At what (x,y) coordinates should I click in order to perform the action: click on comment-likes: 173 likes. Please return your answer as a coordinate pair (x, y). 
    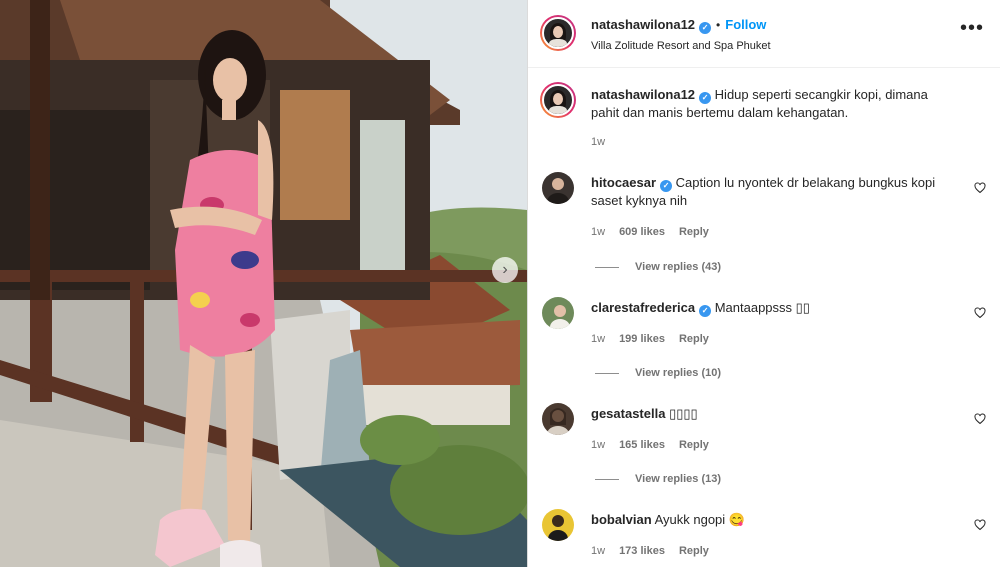
    Looking at the image, I should click on (642, 551).